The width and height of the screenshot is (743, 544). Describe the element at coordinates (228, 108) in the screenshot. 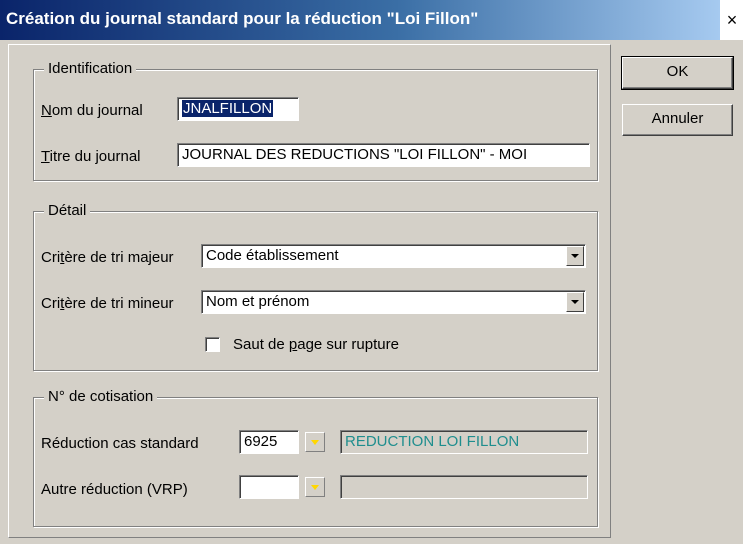

I see `nom-journal-value: JNALFILLON` at that location.